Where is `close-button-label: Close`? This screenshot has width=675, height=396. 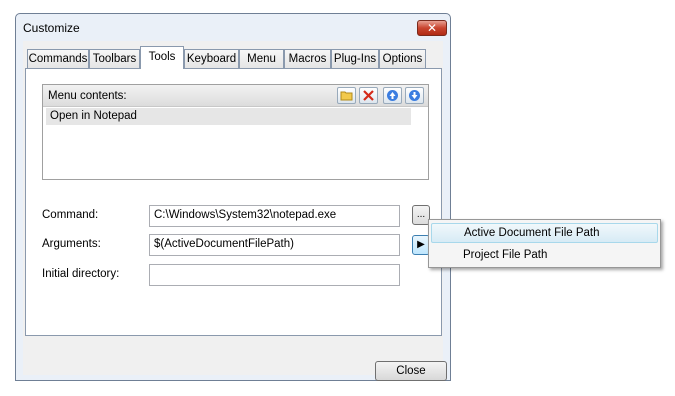 close-button-label: Close is located at coordinates (411, 371).